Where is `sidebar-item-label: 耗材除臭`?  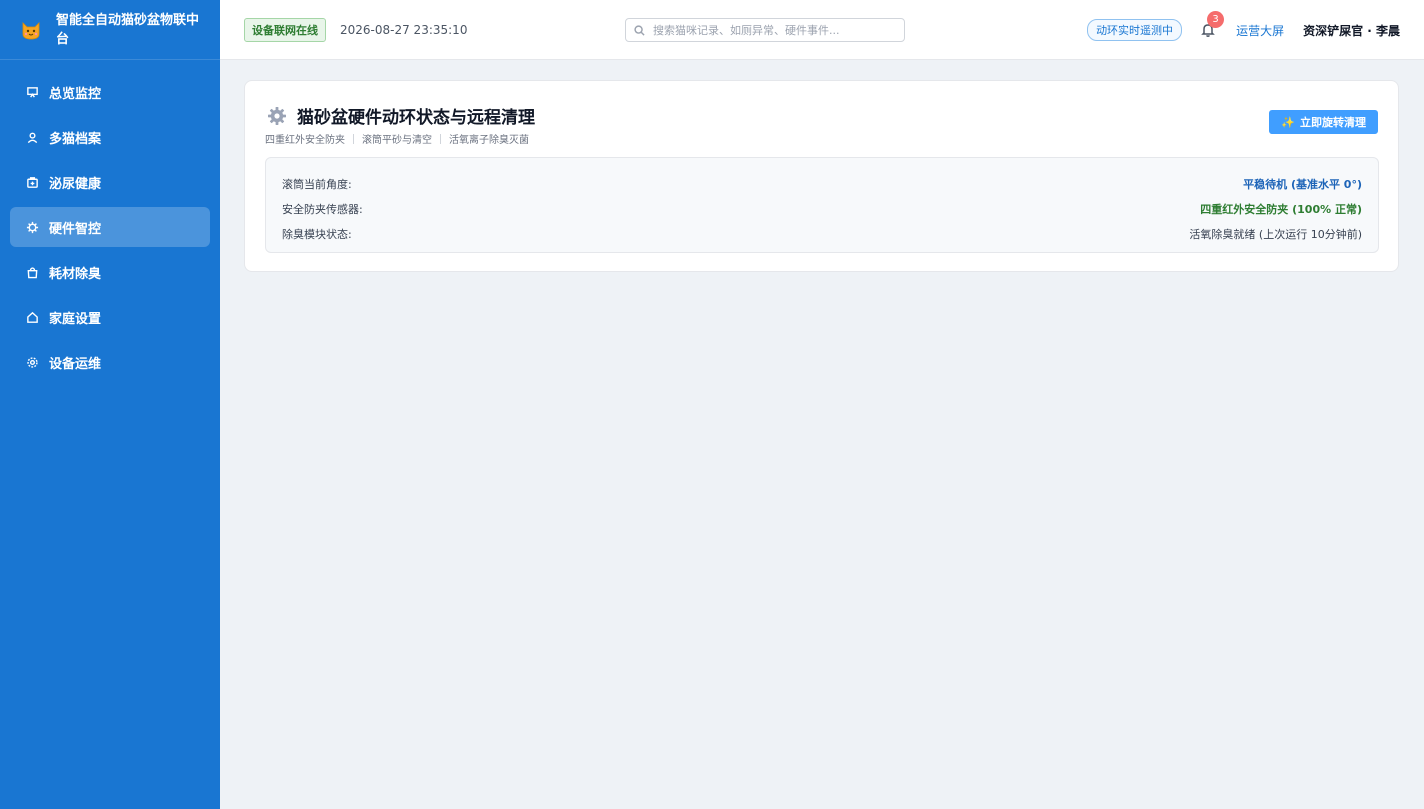
sidebar-item-label: 耗材除臭 is located at coordinates (75, 274).